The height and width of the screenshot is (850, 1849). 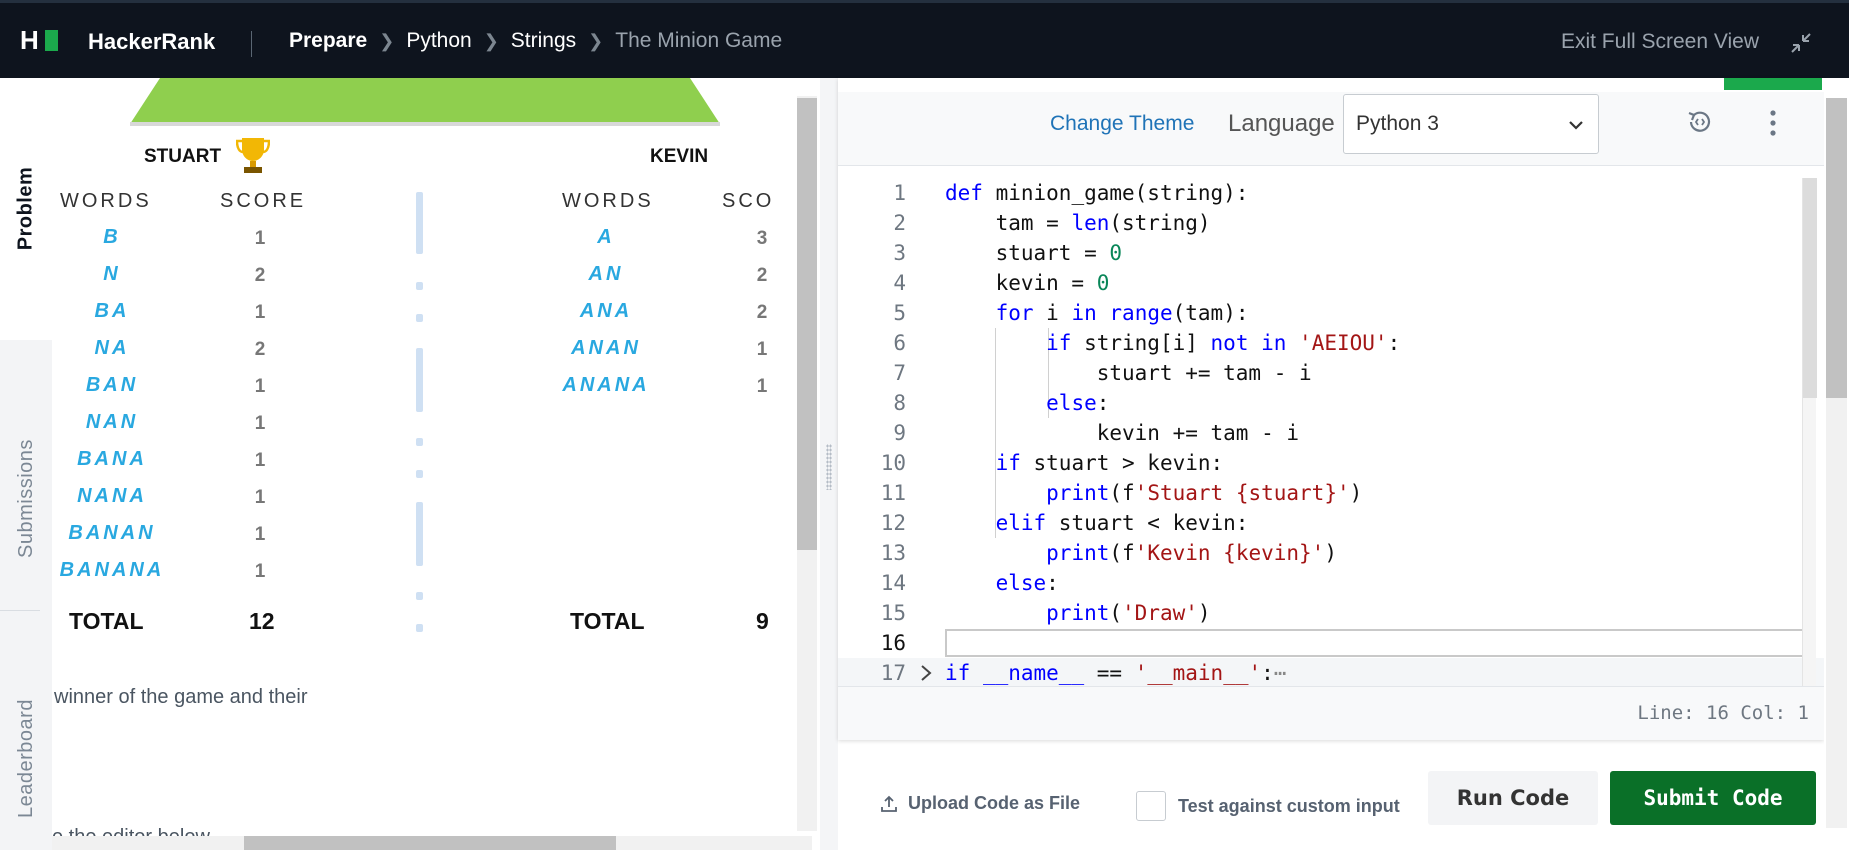 I want to click on kevin-total-label: TOTAL, so click(x=607, y=621).